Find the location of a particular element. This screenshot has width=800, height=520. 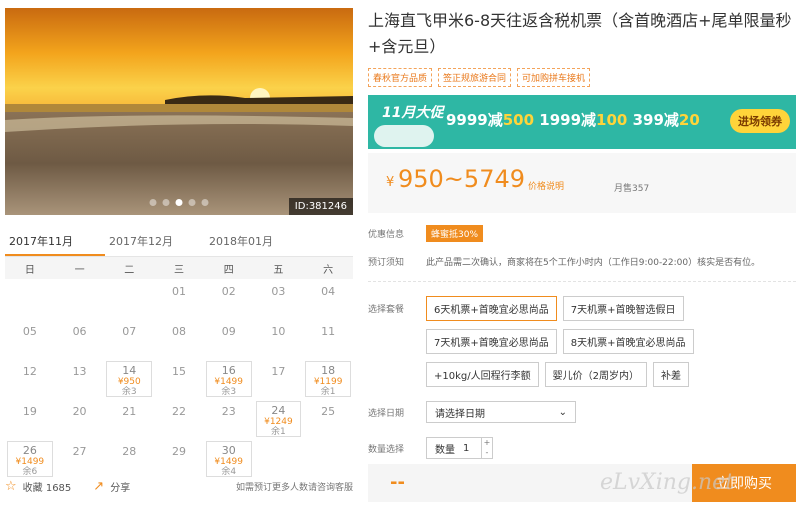

date-select: 请选择日期 ⌄ is located at coordinates (501, 412).